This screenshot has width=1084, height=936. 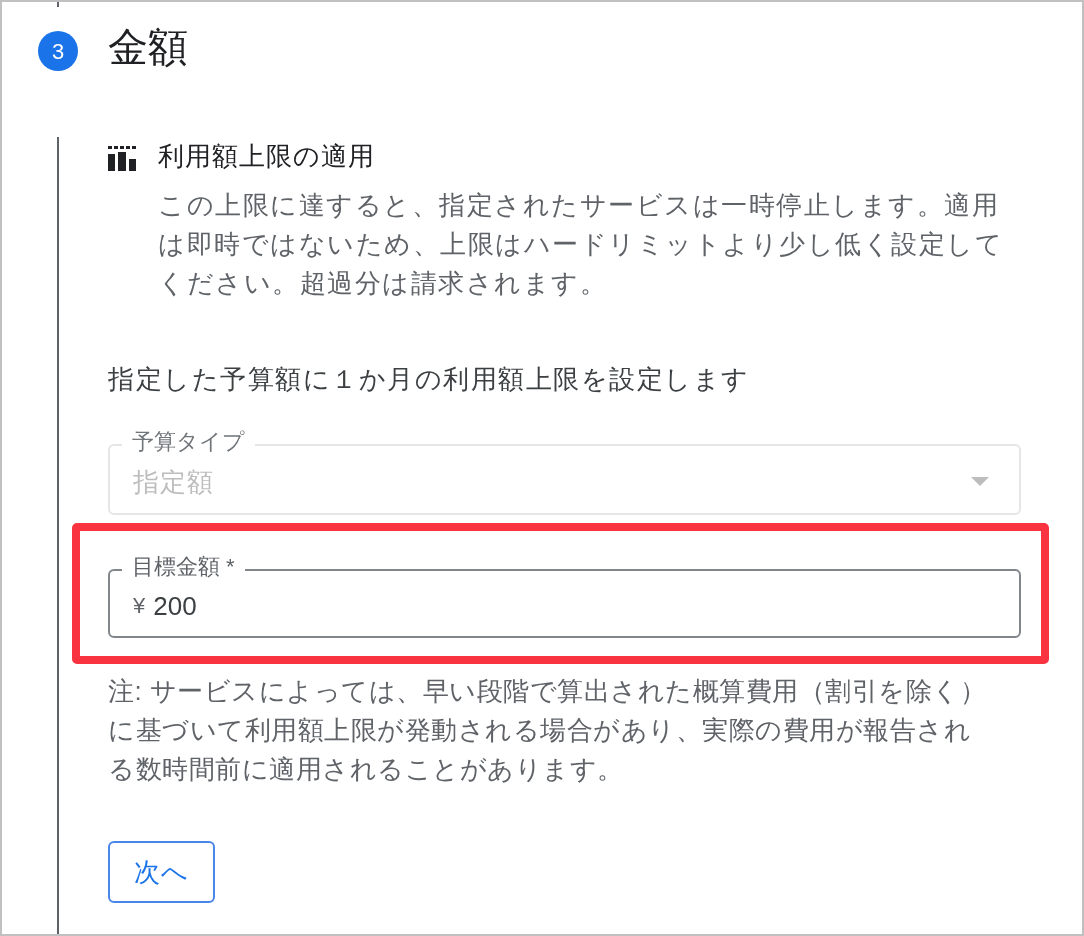 What do you see at coordinates (175, 606) in the screenshot?
I see `amount-value: 200` at bounding box center [175, 606].